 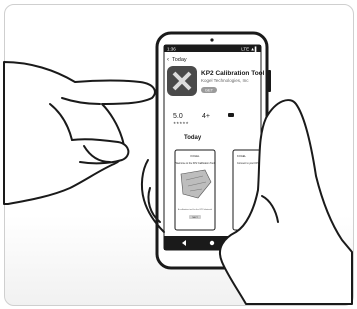 I want to click on back-link: Today, so click(x=179, y=60).